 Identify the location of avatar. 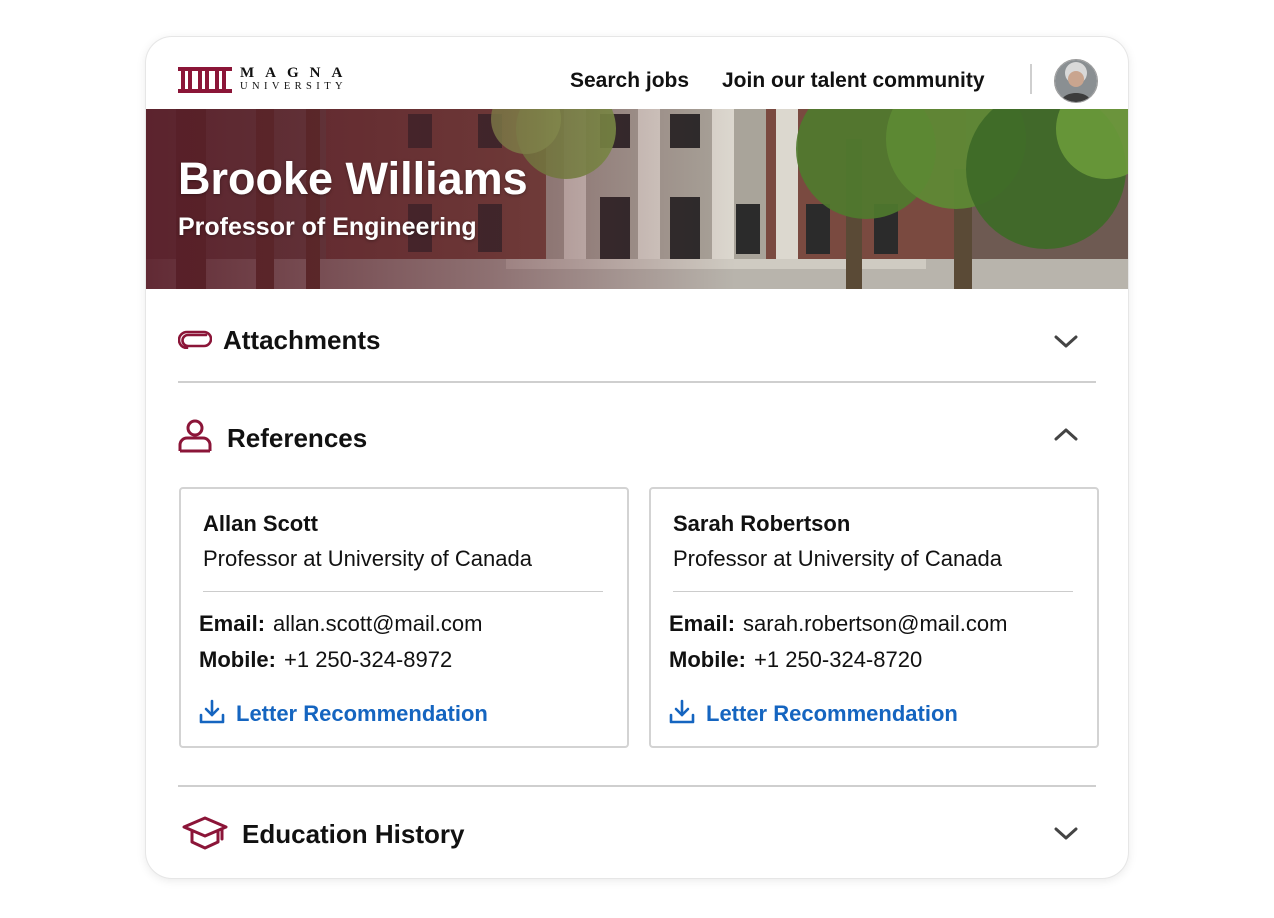
(1076, 81).